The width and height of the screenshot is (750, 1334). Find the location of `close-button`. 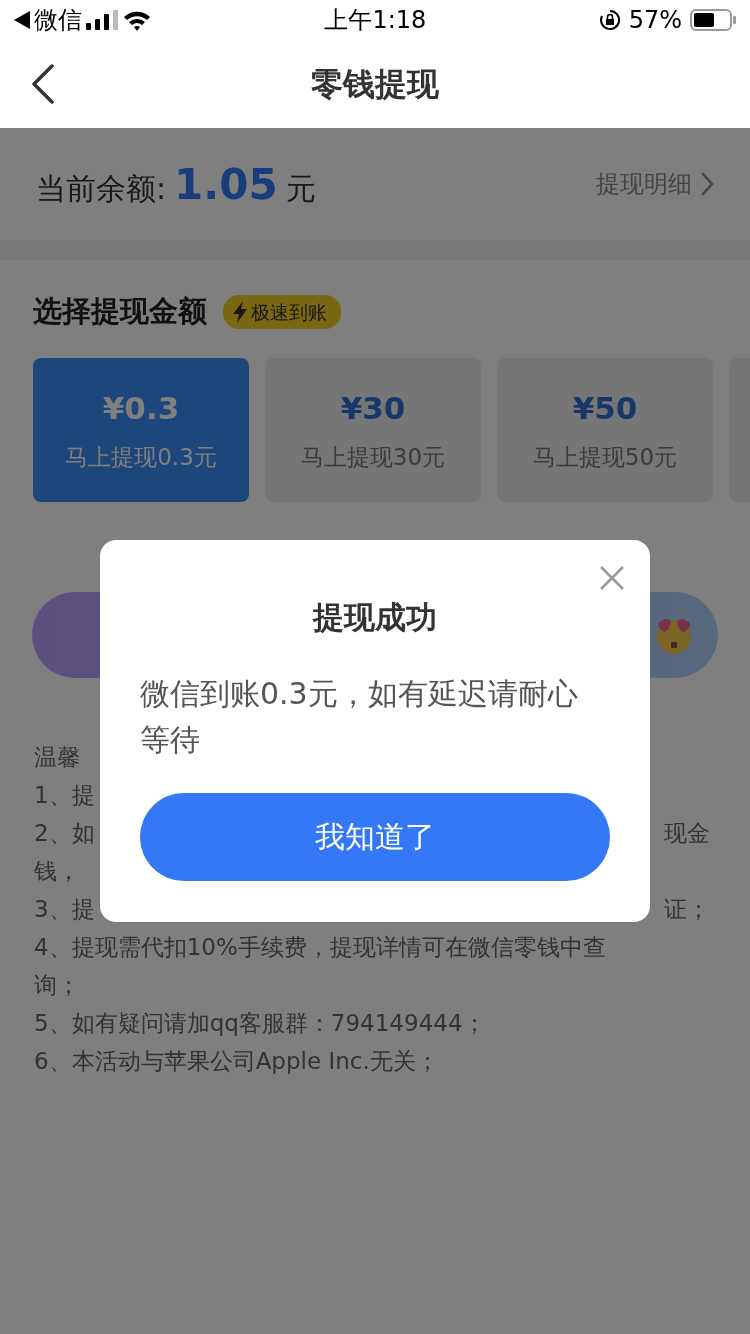

close-button is located at coordinates (612, 578).